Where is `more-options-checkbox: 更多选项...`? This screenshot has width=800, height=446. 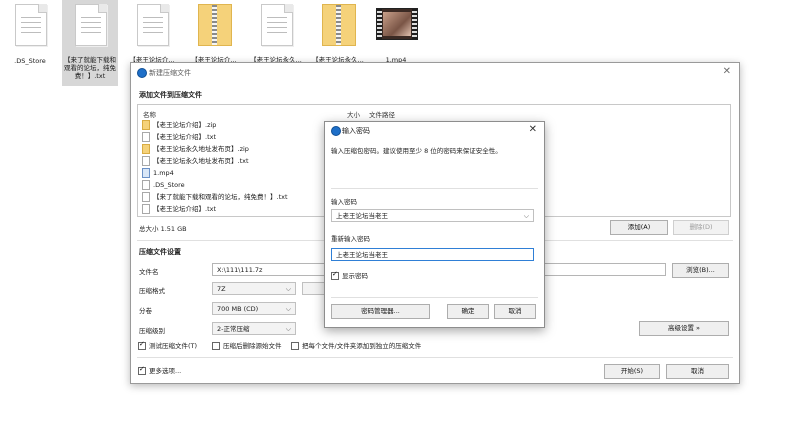 more-options-checkbox: 更多选项... is located at coordinates (159, 370).